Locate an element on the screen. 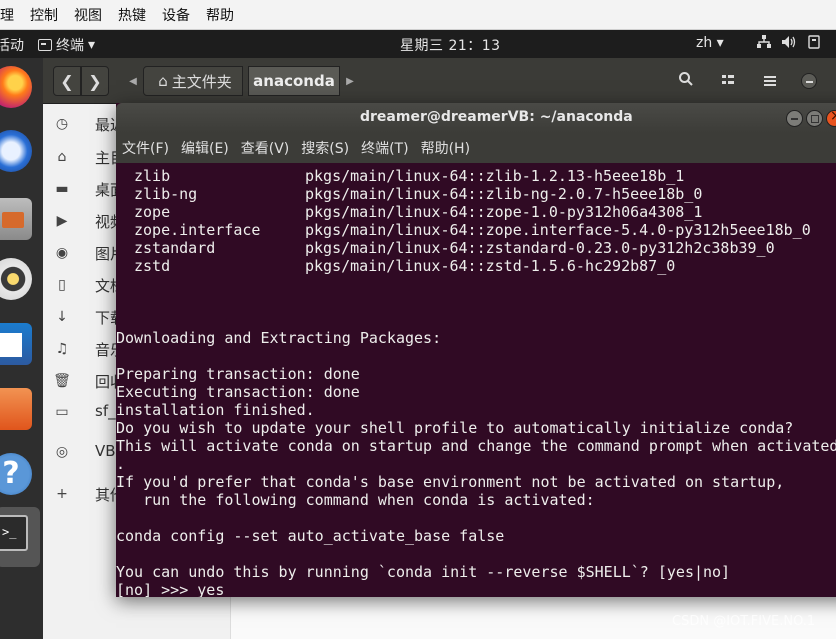  package-name: zlib-ng is located at coordinates (166, 194).